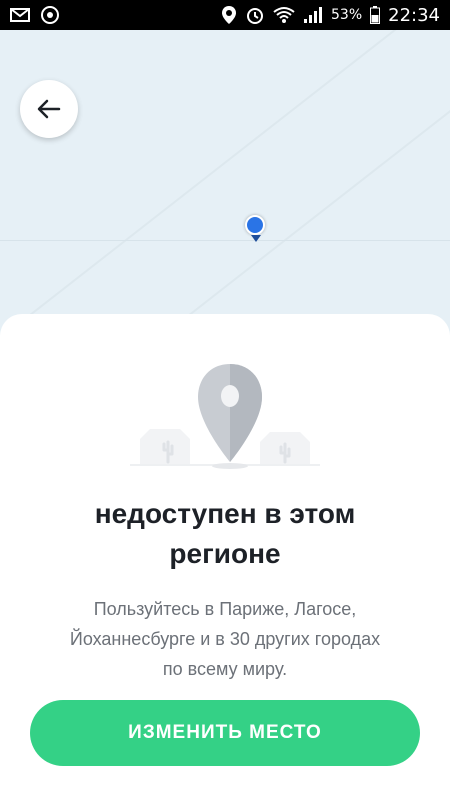  I want to click on user-heading-icon, so click(256, 238).